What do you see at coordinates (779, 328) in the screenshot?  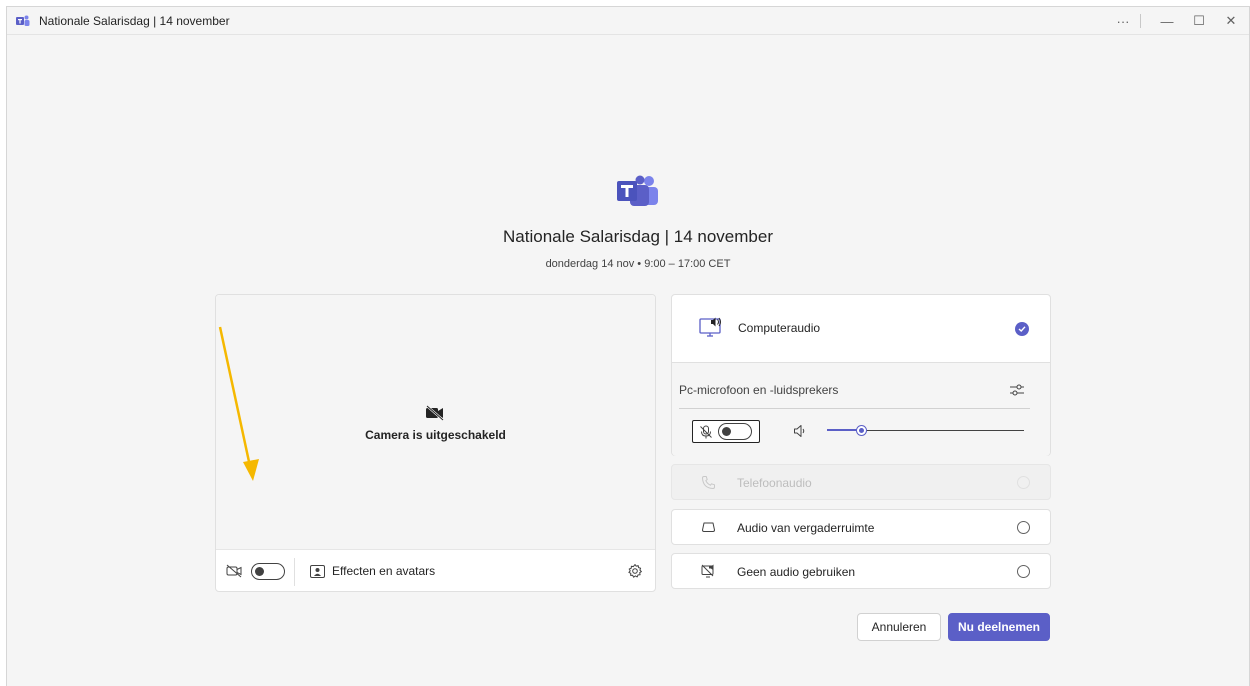 I see `computer-audio-label: Computeraudio` at bounding box center [779, 328].